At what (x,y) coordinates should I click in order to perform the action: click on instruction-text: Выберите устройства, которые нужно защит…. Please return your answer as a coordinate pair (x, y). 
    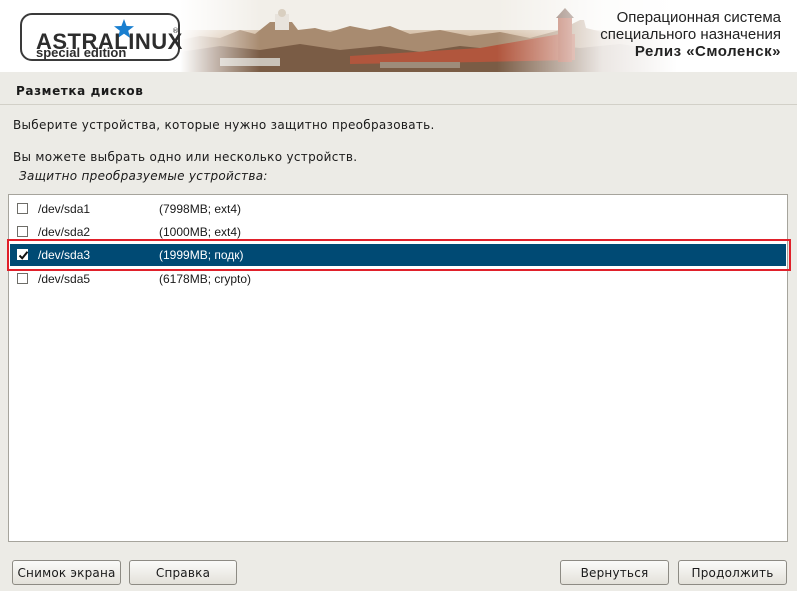
    Looking at the image, I should click on (224, 125).